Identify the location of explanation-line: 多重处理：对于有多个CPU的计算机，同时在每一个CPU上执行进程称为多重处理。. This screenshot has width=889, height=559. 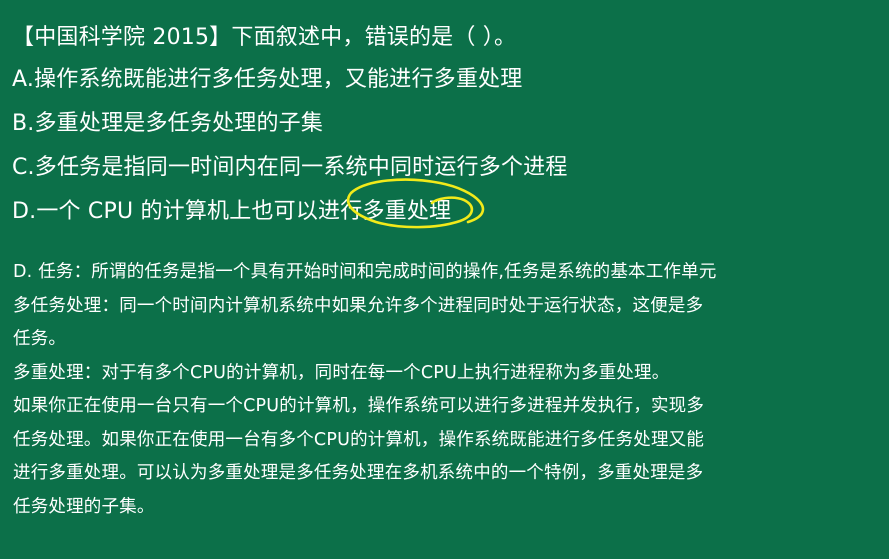
(341, 372).